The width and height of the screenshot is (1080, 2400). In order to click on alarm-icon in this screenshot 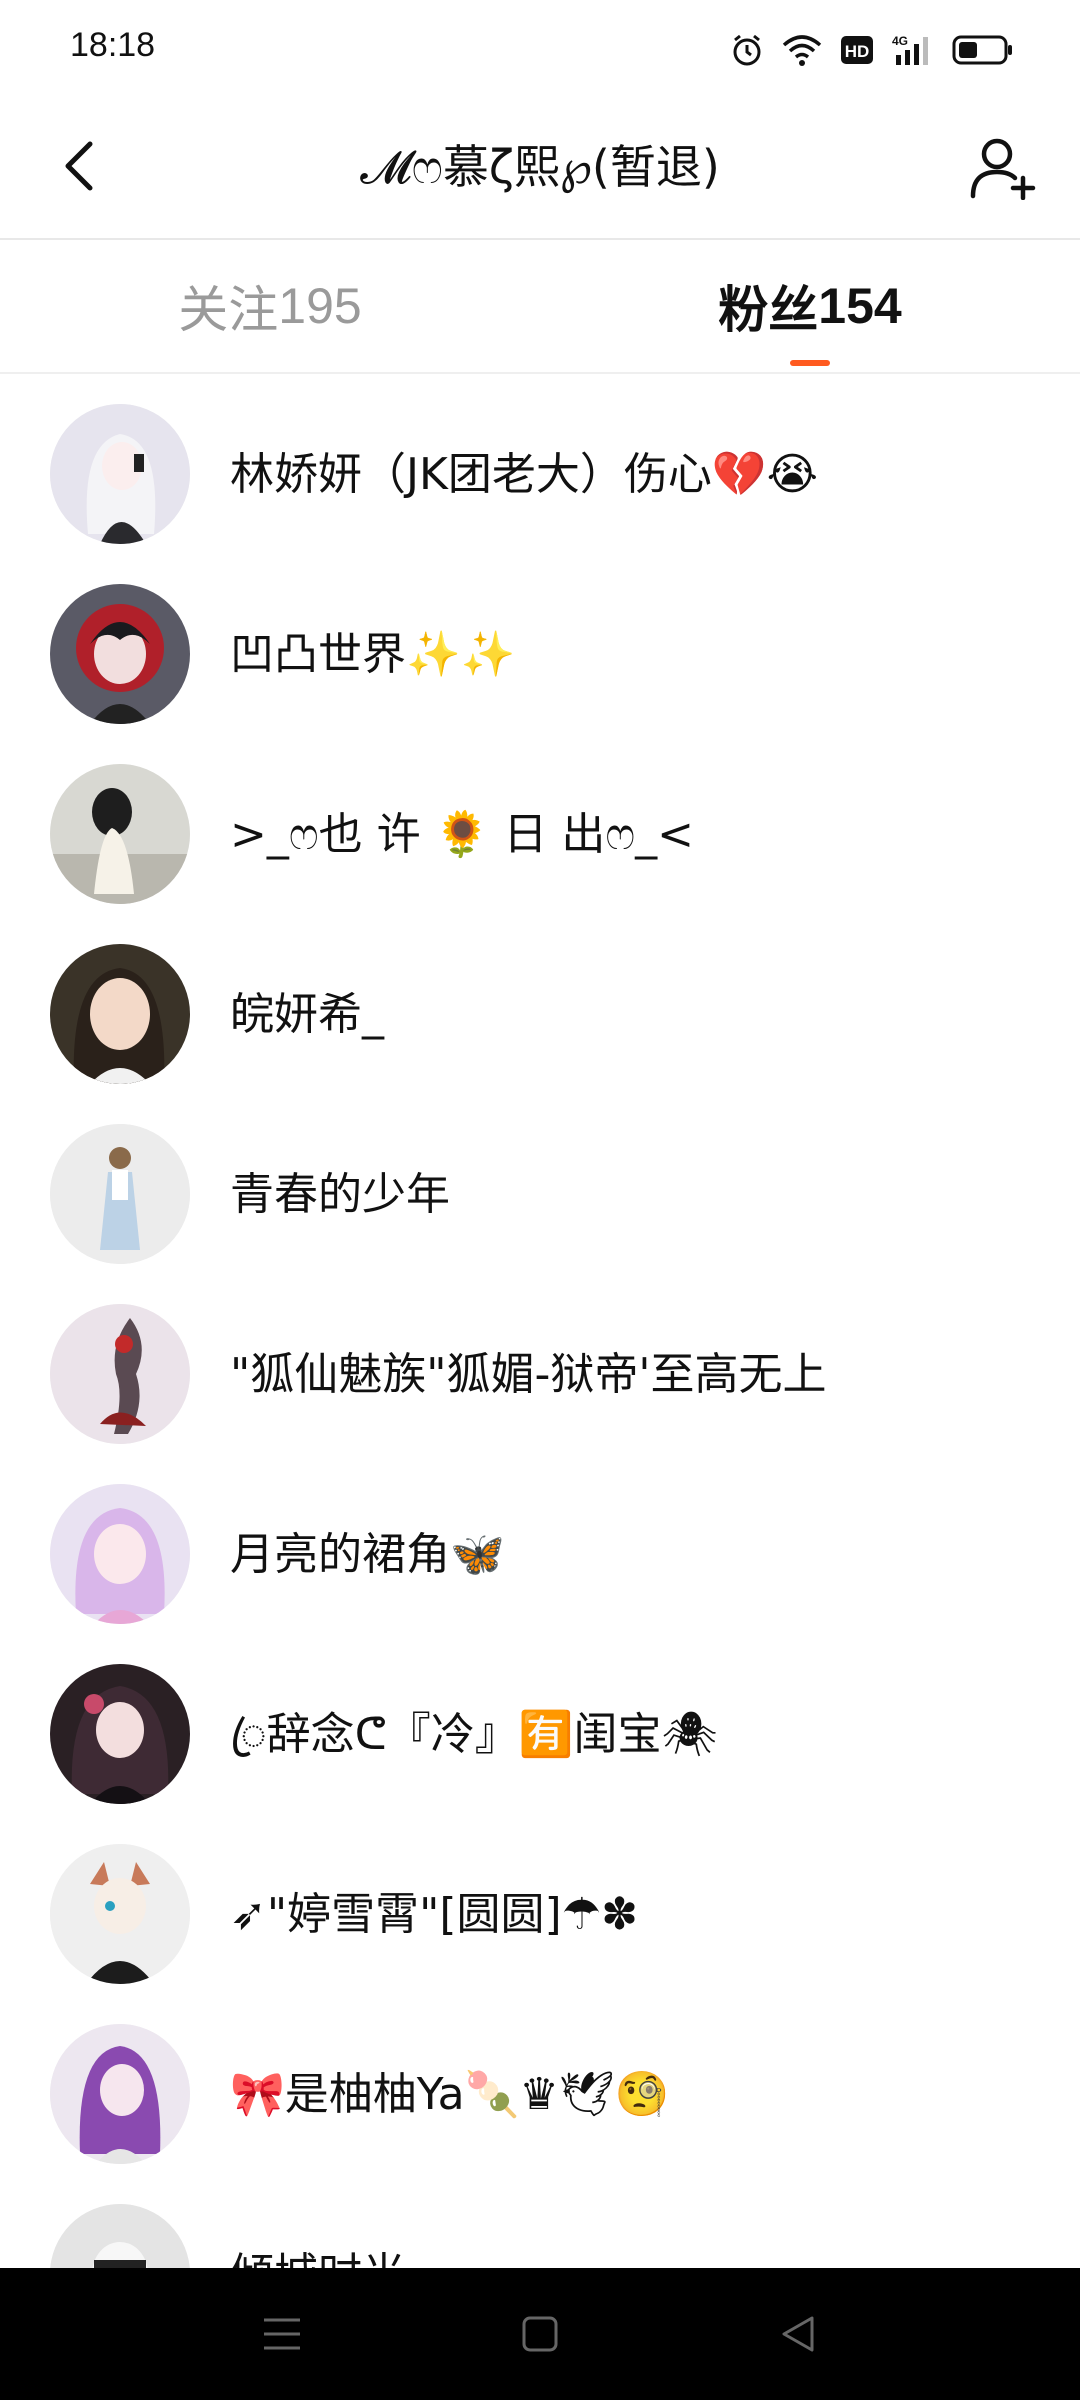, I will do `click(747, 50)`.